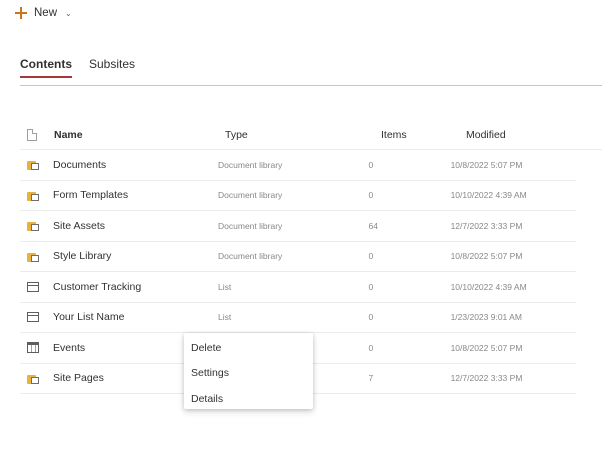 The width and height of the screenshot is (602, 463). What do you see at coordinates (135, 256) in the screenshot?
I see `row-name-link: Style Library` at bounding box center [135, 256].